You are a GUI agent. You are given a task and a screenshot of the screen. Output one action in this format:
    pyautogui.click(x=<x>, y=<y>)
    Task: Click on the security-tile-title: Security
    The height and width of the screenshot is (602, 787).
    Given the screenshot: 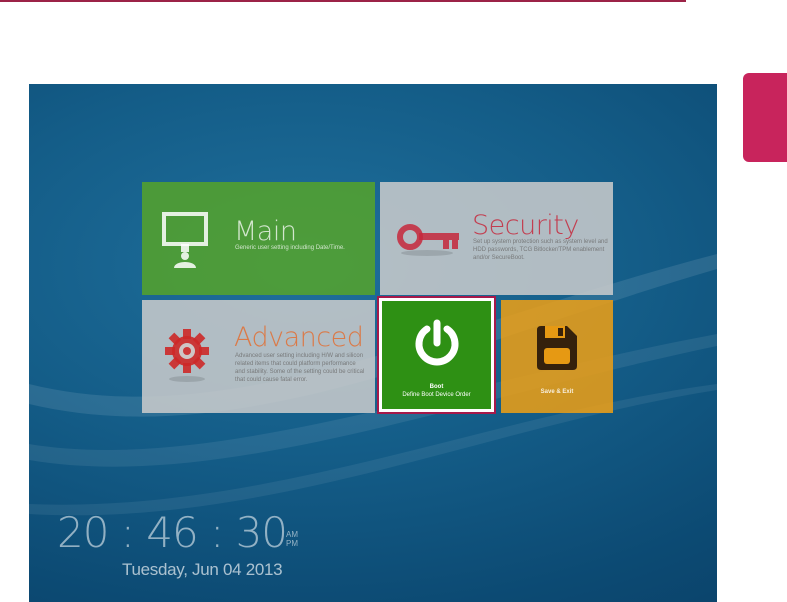 What is the action you would take?
    pyautogui.click(x=525, y=225)
    